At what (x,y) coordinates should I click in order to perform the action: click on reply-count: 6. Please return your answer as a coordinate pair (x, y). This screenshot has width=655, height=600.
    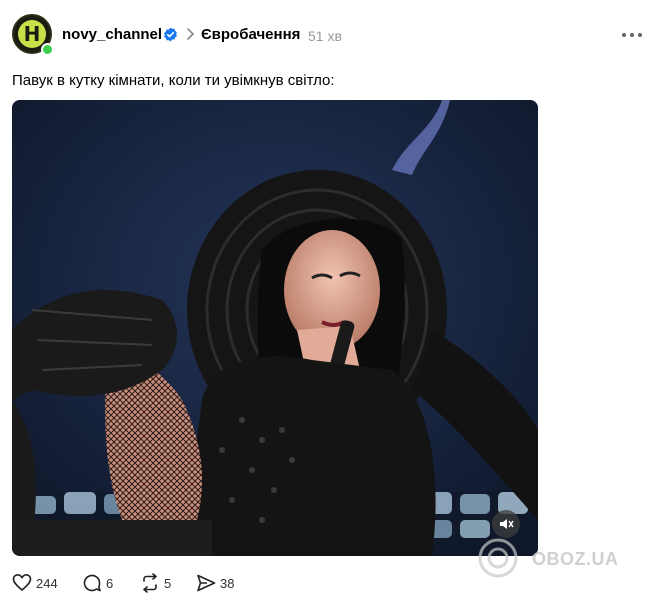
    Looking at the image, I should click on (110, 583).